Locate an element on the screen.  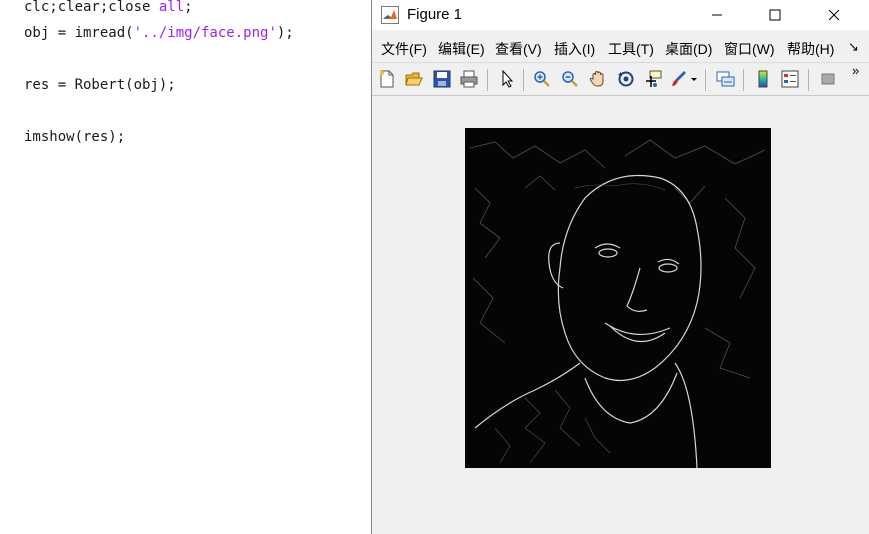
colorbar-icon is located at coordinates (763, 79).